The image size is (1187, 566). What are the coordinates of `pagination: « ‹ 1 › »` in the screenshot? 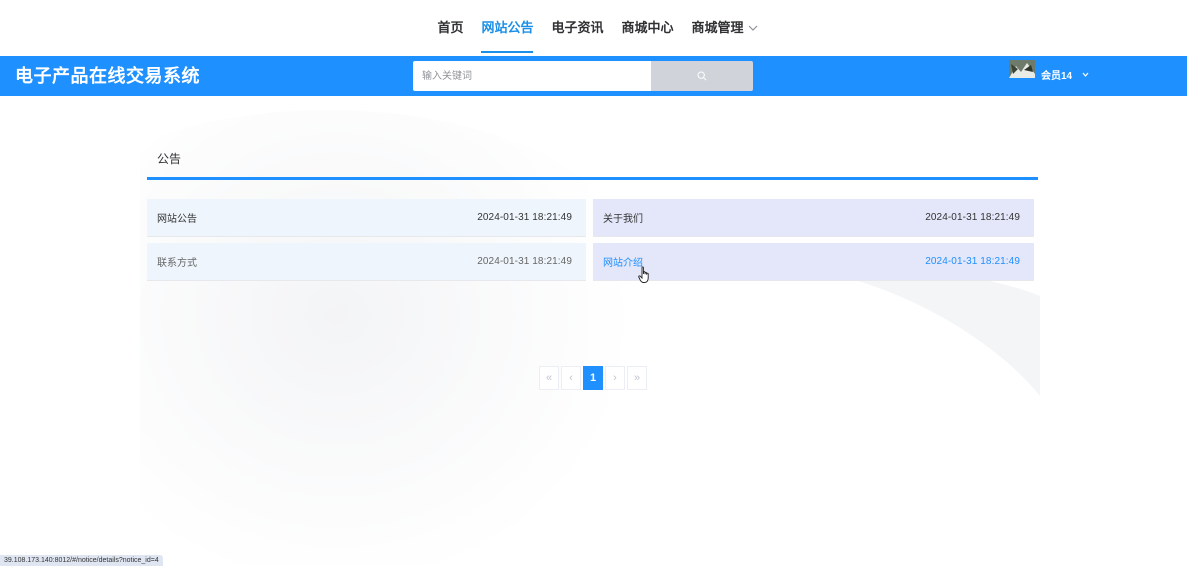 It's located at (593, 378).